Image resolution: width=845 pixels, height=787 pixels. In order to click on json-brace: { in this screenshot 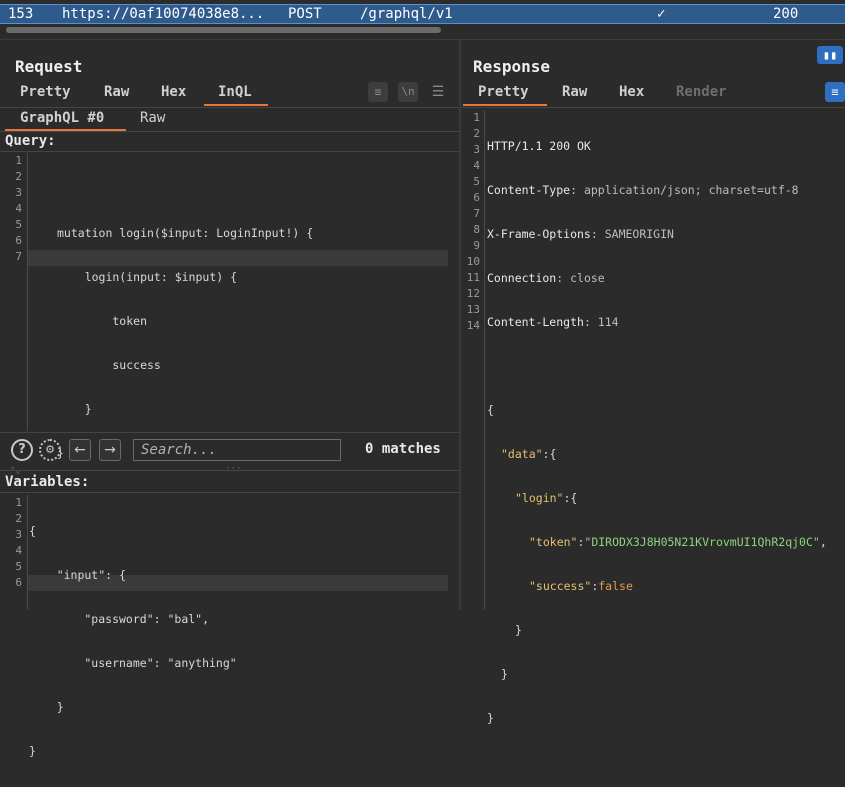, I will do `click(490, 410)`.